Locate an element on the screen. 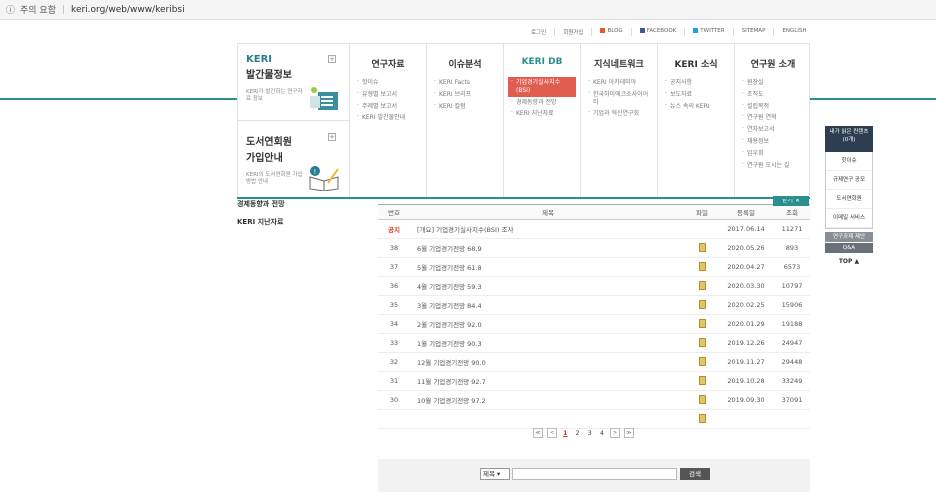 This screenshot has width=936, height=492. menu-item: 보도자료 is located at coordinates (696, 95).